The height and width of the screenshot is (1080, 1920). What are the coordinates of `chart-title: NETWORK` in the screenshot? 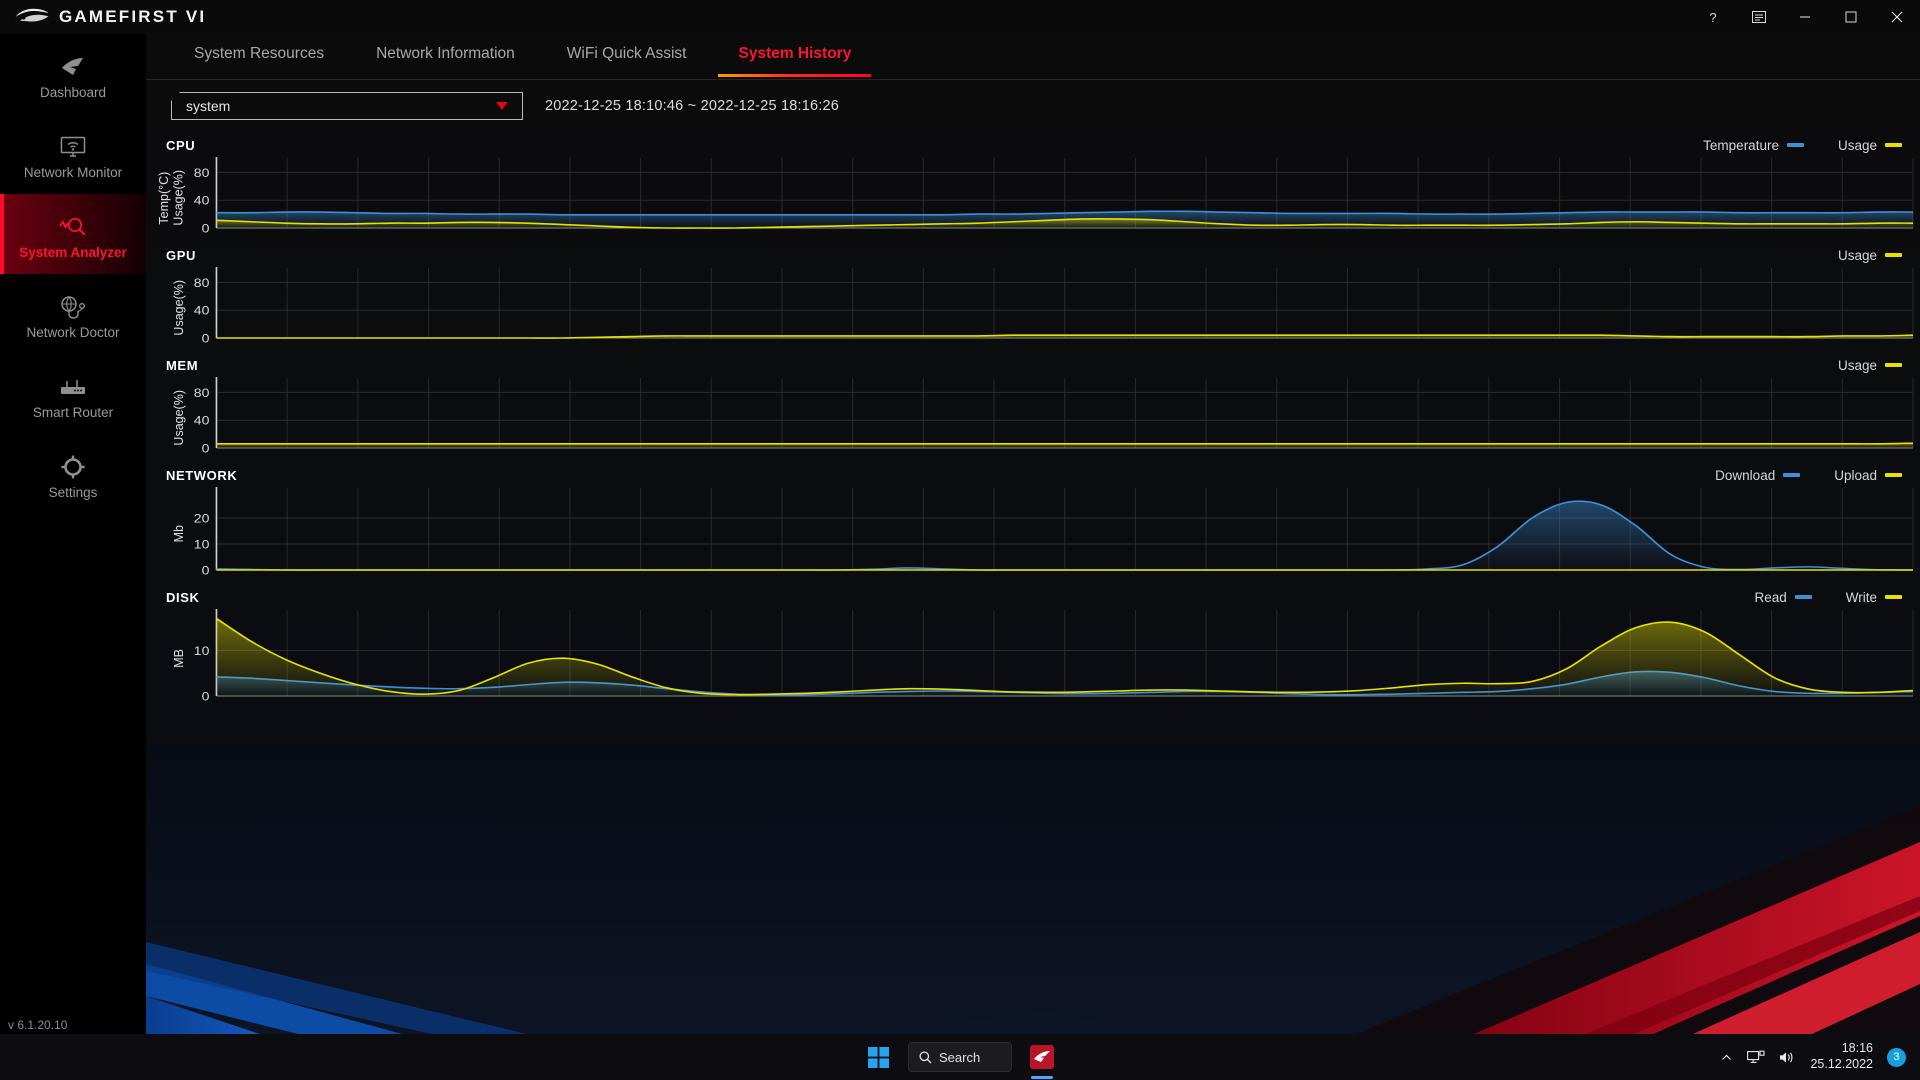 It's located at (202, 475).